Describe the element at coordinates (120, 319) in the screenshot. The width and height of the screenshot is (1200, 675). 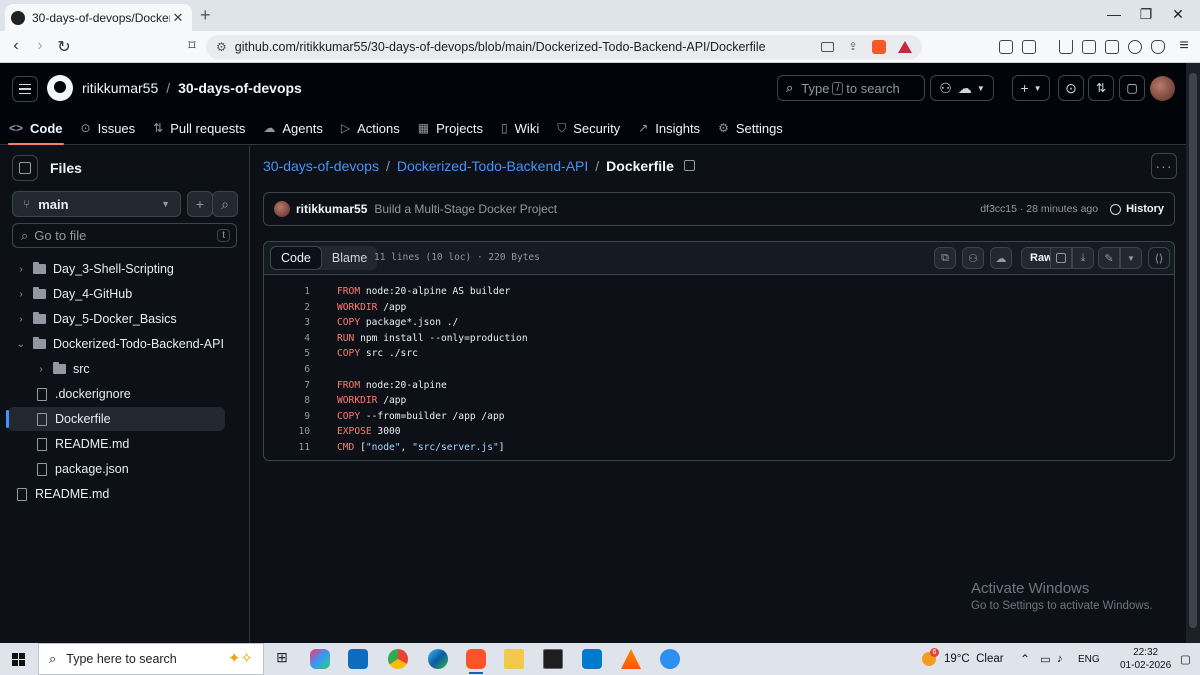
I see `tree-folder: › Day_5-Docker_Basics` at that location.